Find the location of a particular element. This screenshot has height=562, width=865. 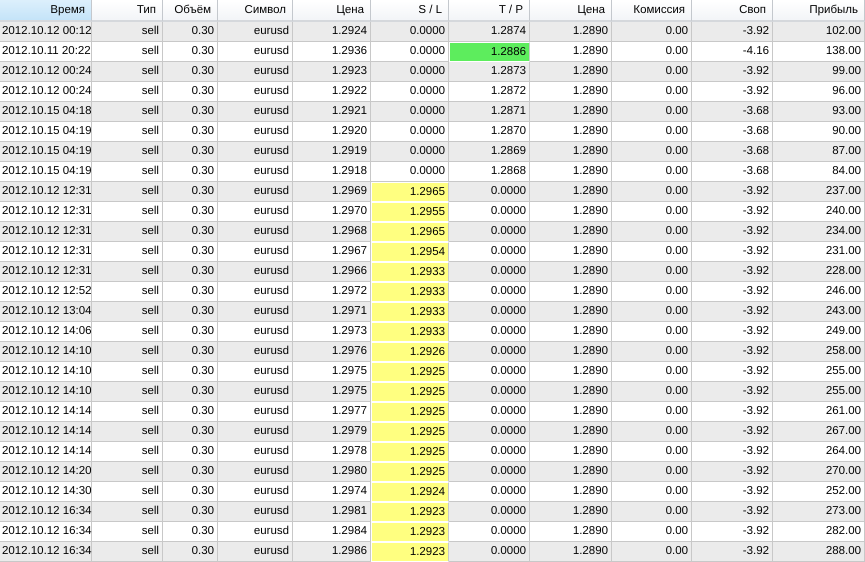

table-cell: 138.00 is located at coordinates (819, 52).